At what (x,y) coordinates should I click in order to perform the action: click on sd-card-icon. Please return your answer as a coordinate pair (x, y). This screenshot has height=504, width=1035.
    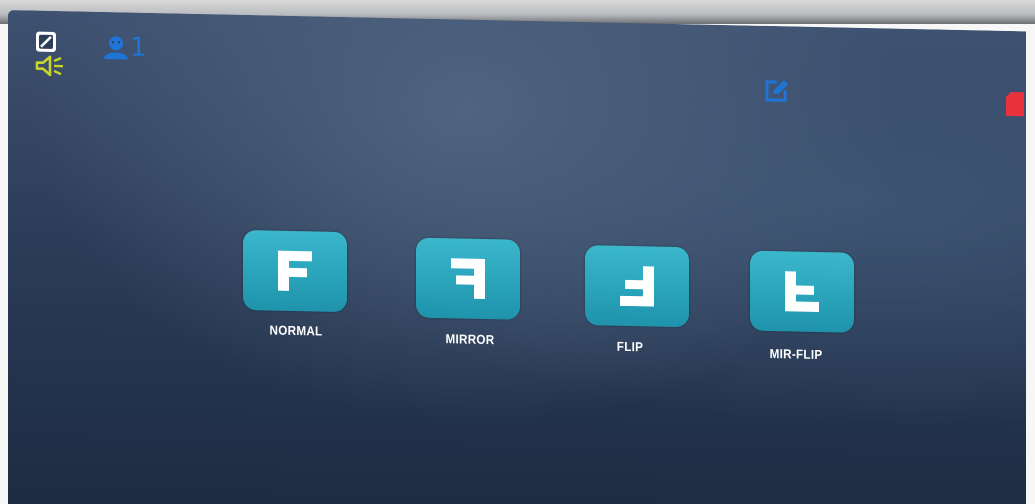
    Looking at the image, I should click on (1015, 104).